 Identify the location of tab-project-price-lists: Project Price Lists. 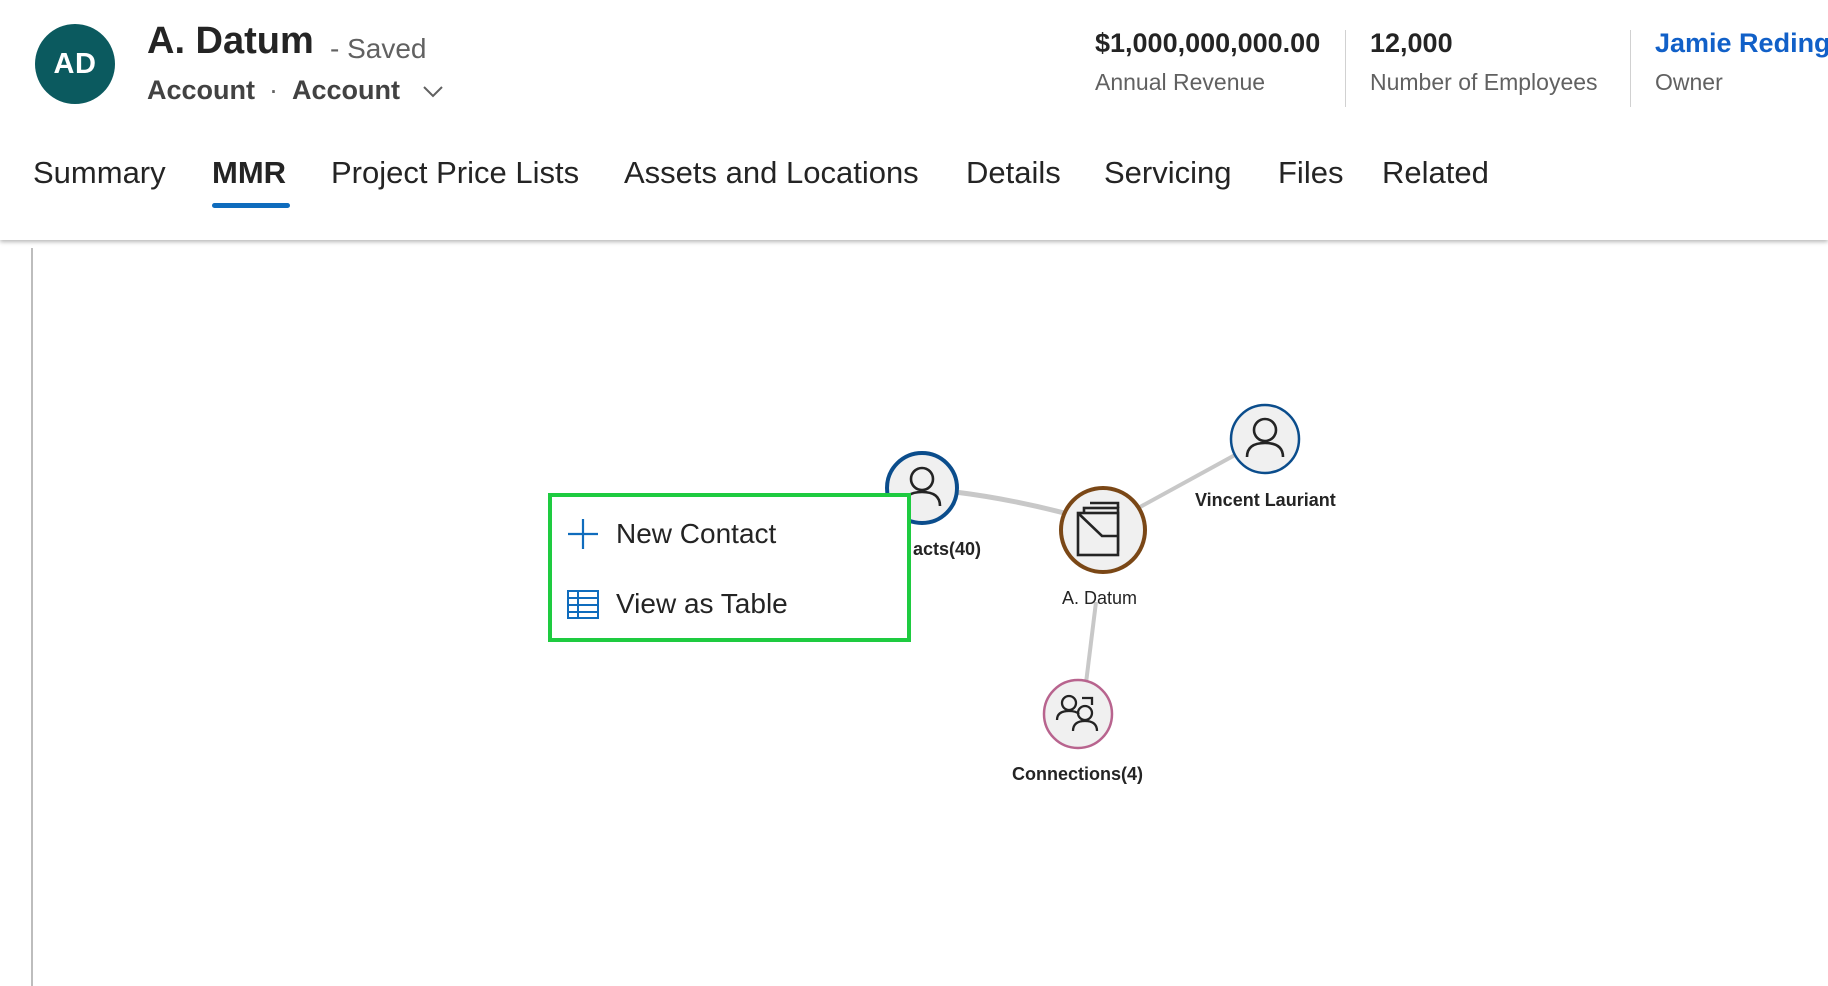
(455, 173).